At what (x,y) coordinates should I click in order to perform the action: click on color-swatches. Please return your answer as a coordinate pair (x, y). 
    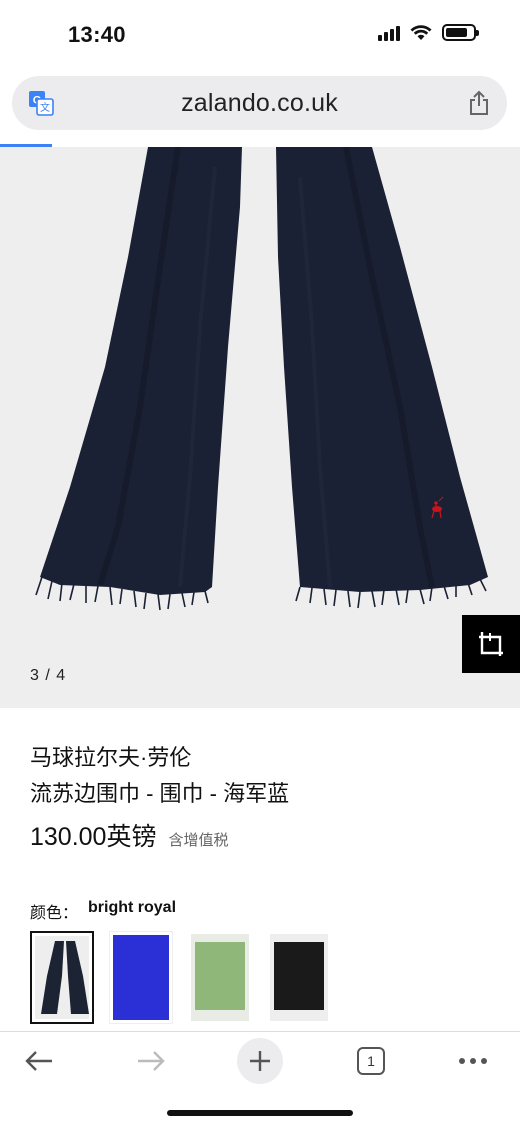
    Looking at the image, I should click on (180, 977).